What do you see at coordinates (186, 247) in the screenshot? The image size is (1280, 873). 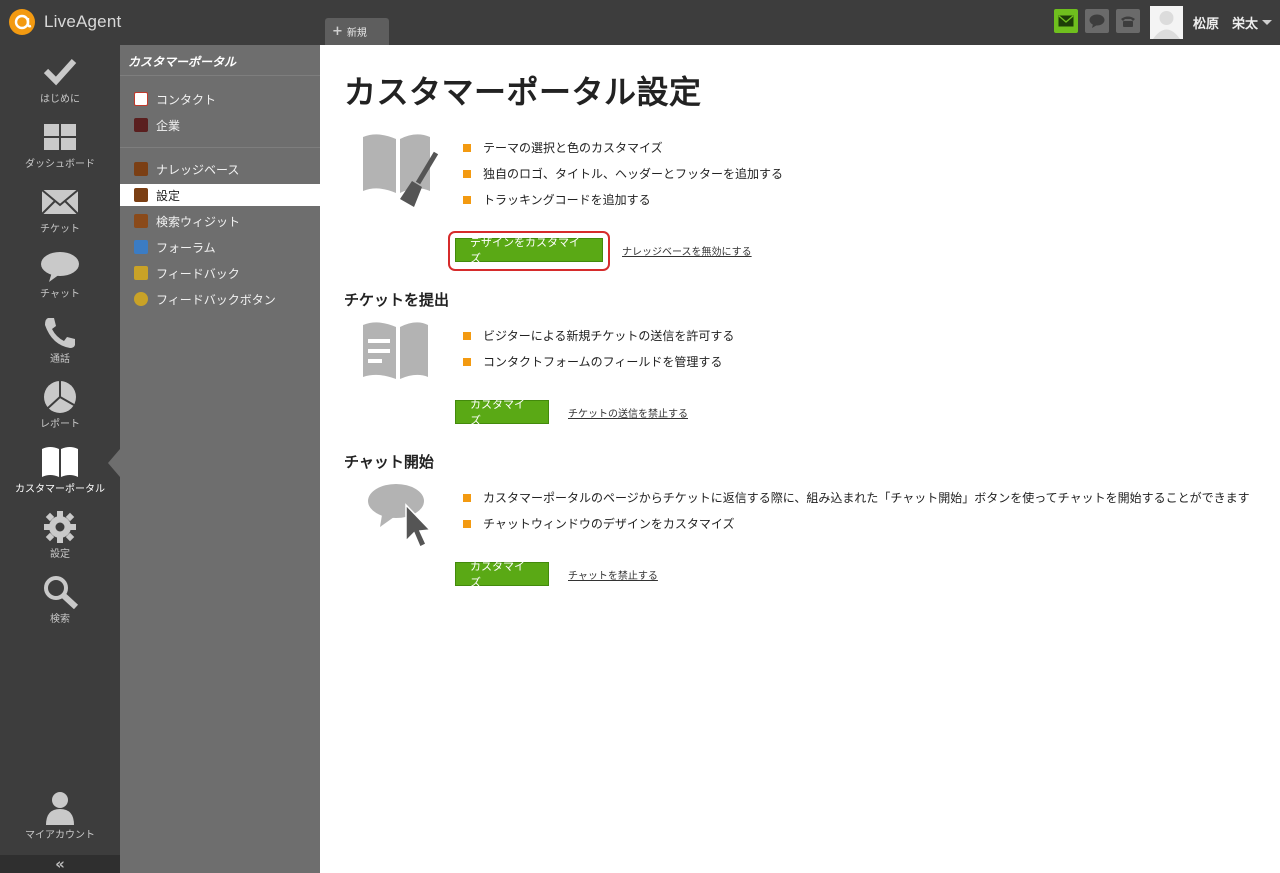 I see `subnav-label: フォーラム` at bounding box center [186, 247].